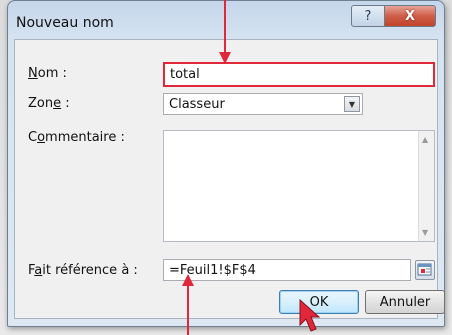 The width and height of the screenshot is (452, 335). I want to click on nom-input-value: total, so click(185, 74).